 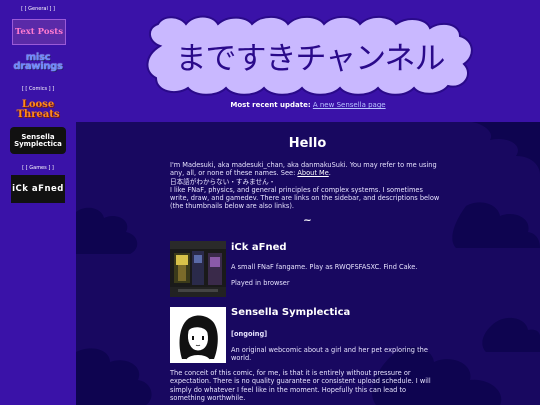 I want to click on recent-update-link: A new Sensella page, so click(x=349, y=105).